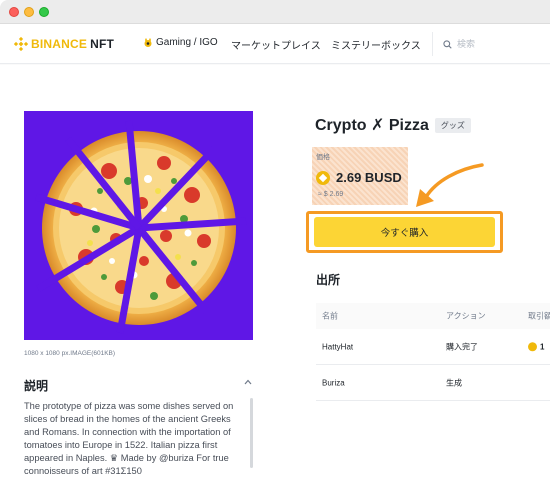 This screenshot has height=480, width=550. What do you see at coordinates (433, 383) in the screenshot?
I see `table-row: Buriza 生成` at bounding box center [433, 383].